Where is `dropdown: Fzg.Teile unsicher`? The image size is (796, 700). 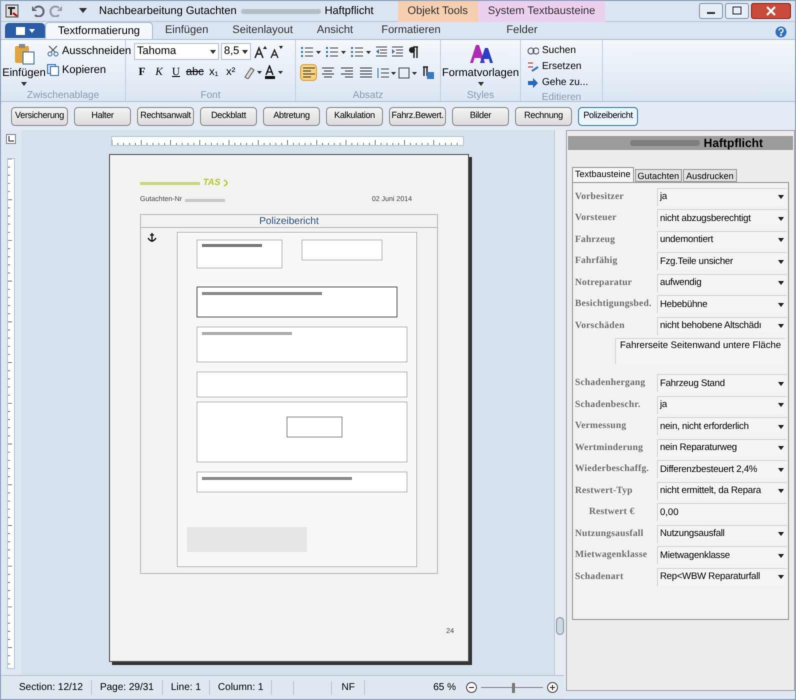
dropdown: Fzg.Teile unsicher is located at coordinates (722, 261).